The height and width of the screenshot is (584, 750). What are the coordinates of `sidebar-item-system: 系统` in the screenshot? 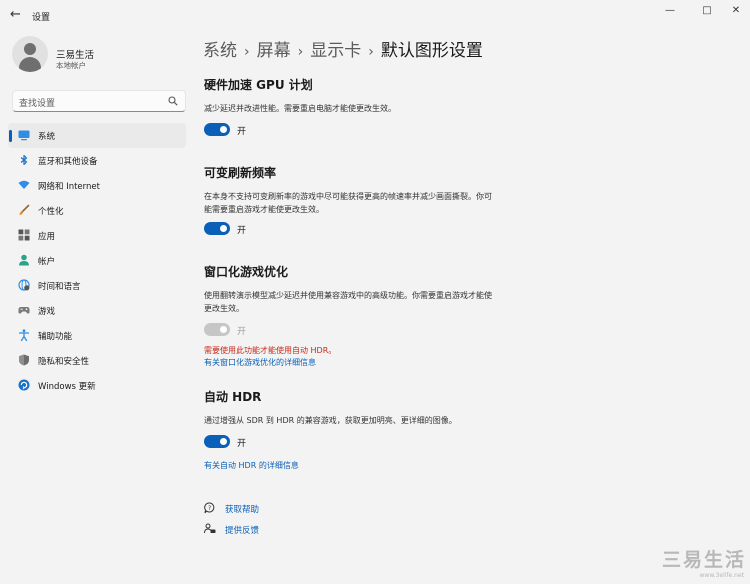 It's located at (97, 135).